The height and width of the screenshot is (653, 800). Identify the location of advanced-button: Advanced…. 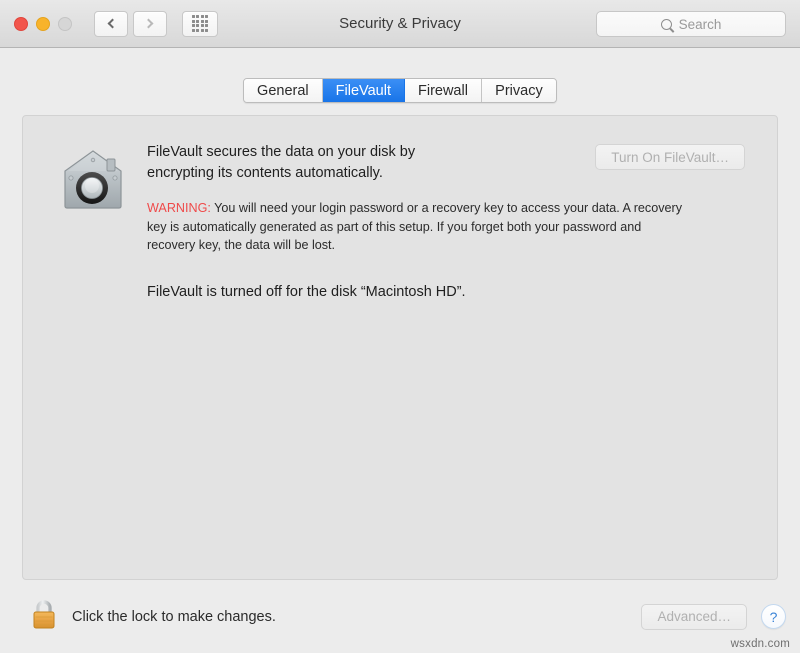
(694, 616).